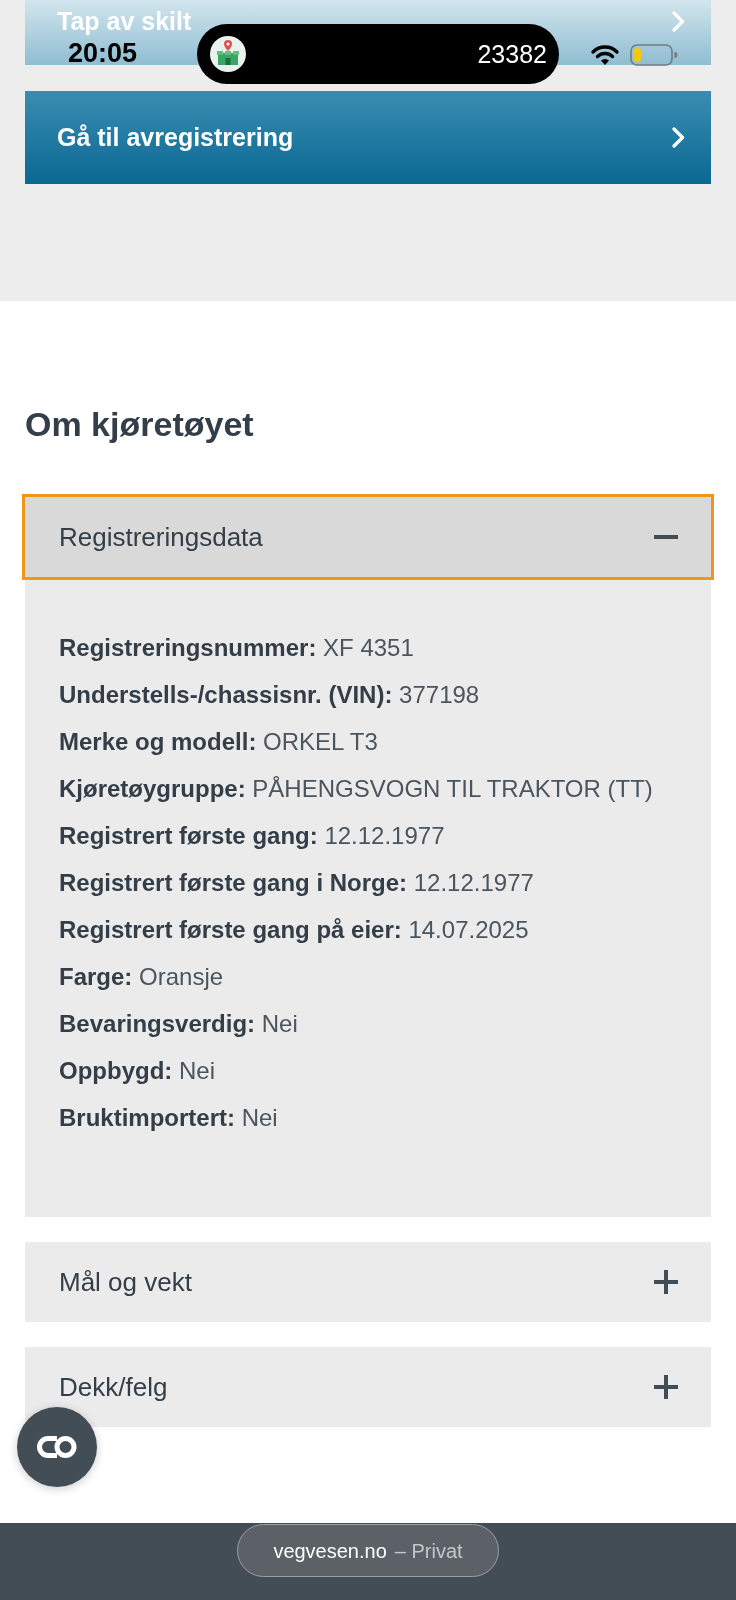 The image size is (736, 1600). Describe the element at coordinates (158, 741) in the screenshot. I see `field-label: Merke og modell:` at that location.